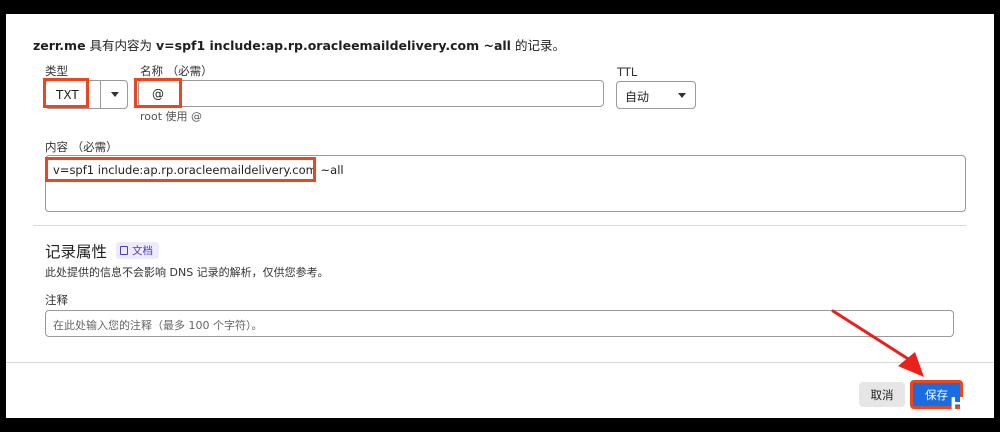 The image size is (1000, 432). What do you see at coordinates (972, 404) in the screenshot?
I see `watermark: HHL` at bounding box center [972, 404].